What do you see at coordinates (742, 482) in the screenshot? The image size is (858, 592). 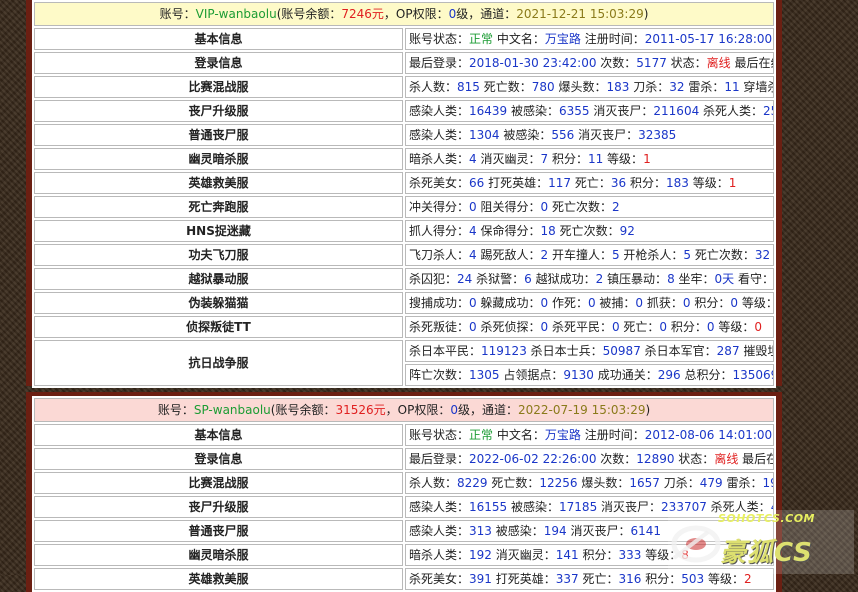 I see `stat-label: 雷杀：` at bounding box center [742, 482].